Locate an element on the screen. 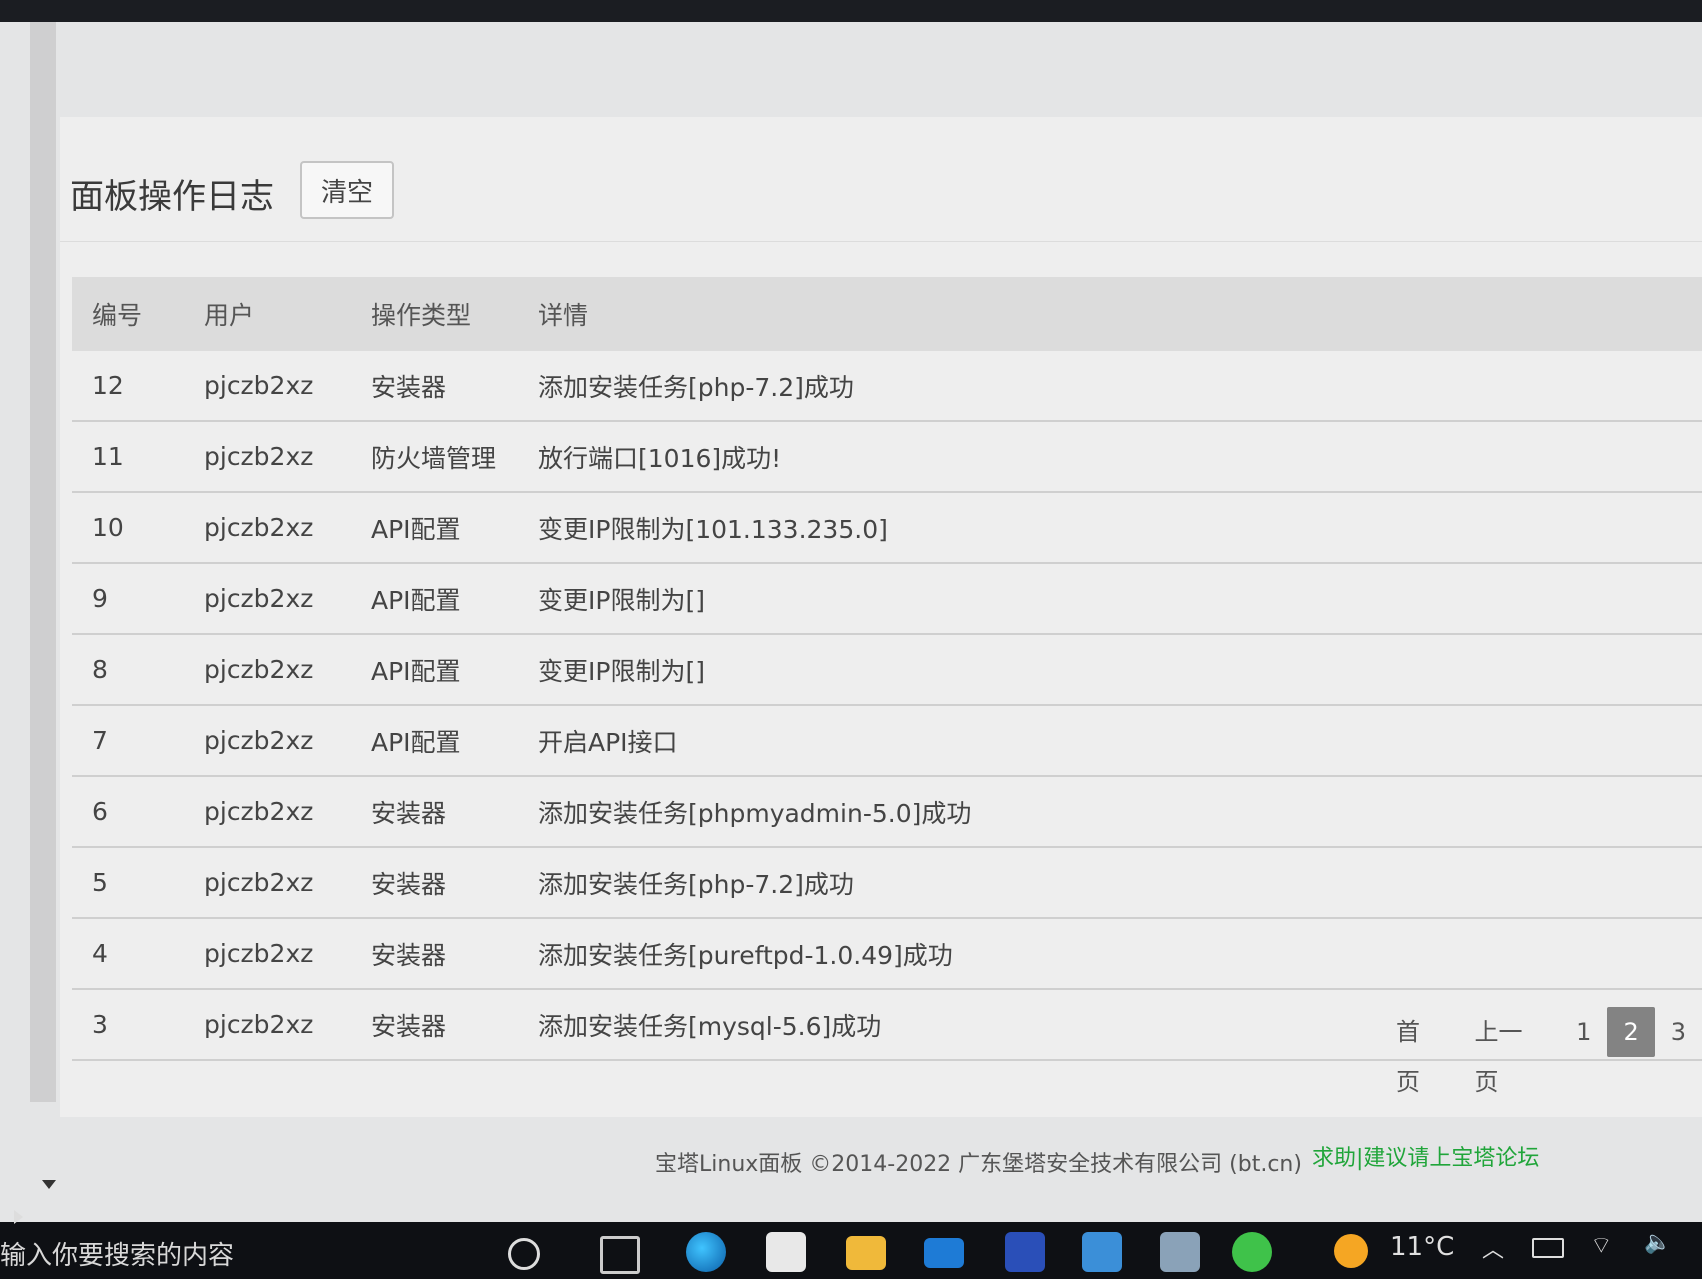  wifi-icon: ⌔ is located at coordinates (1601, 1245).